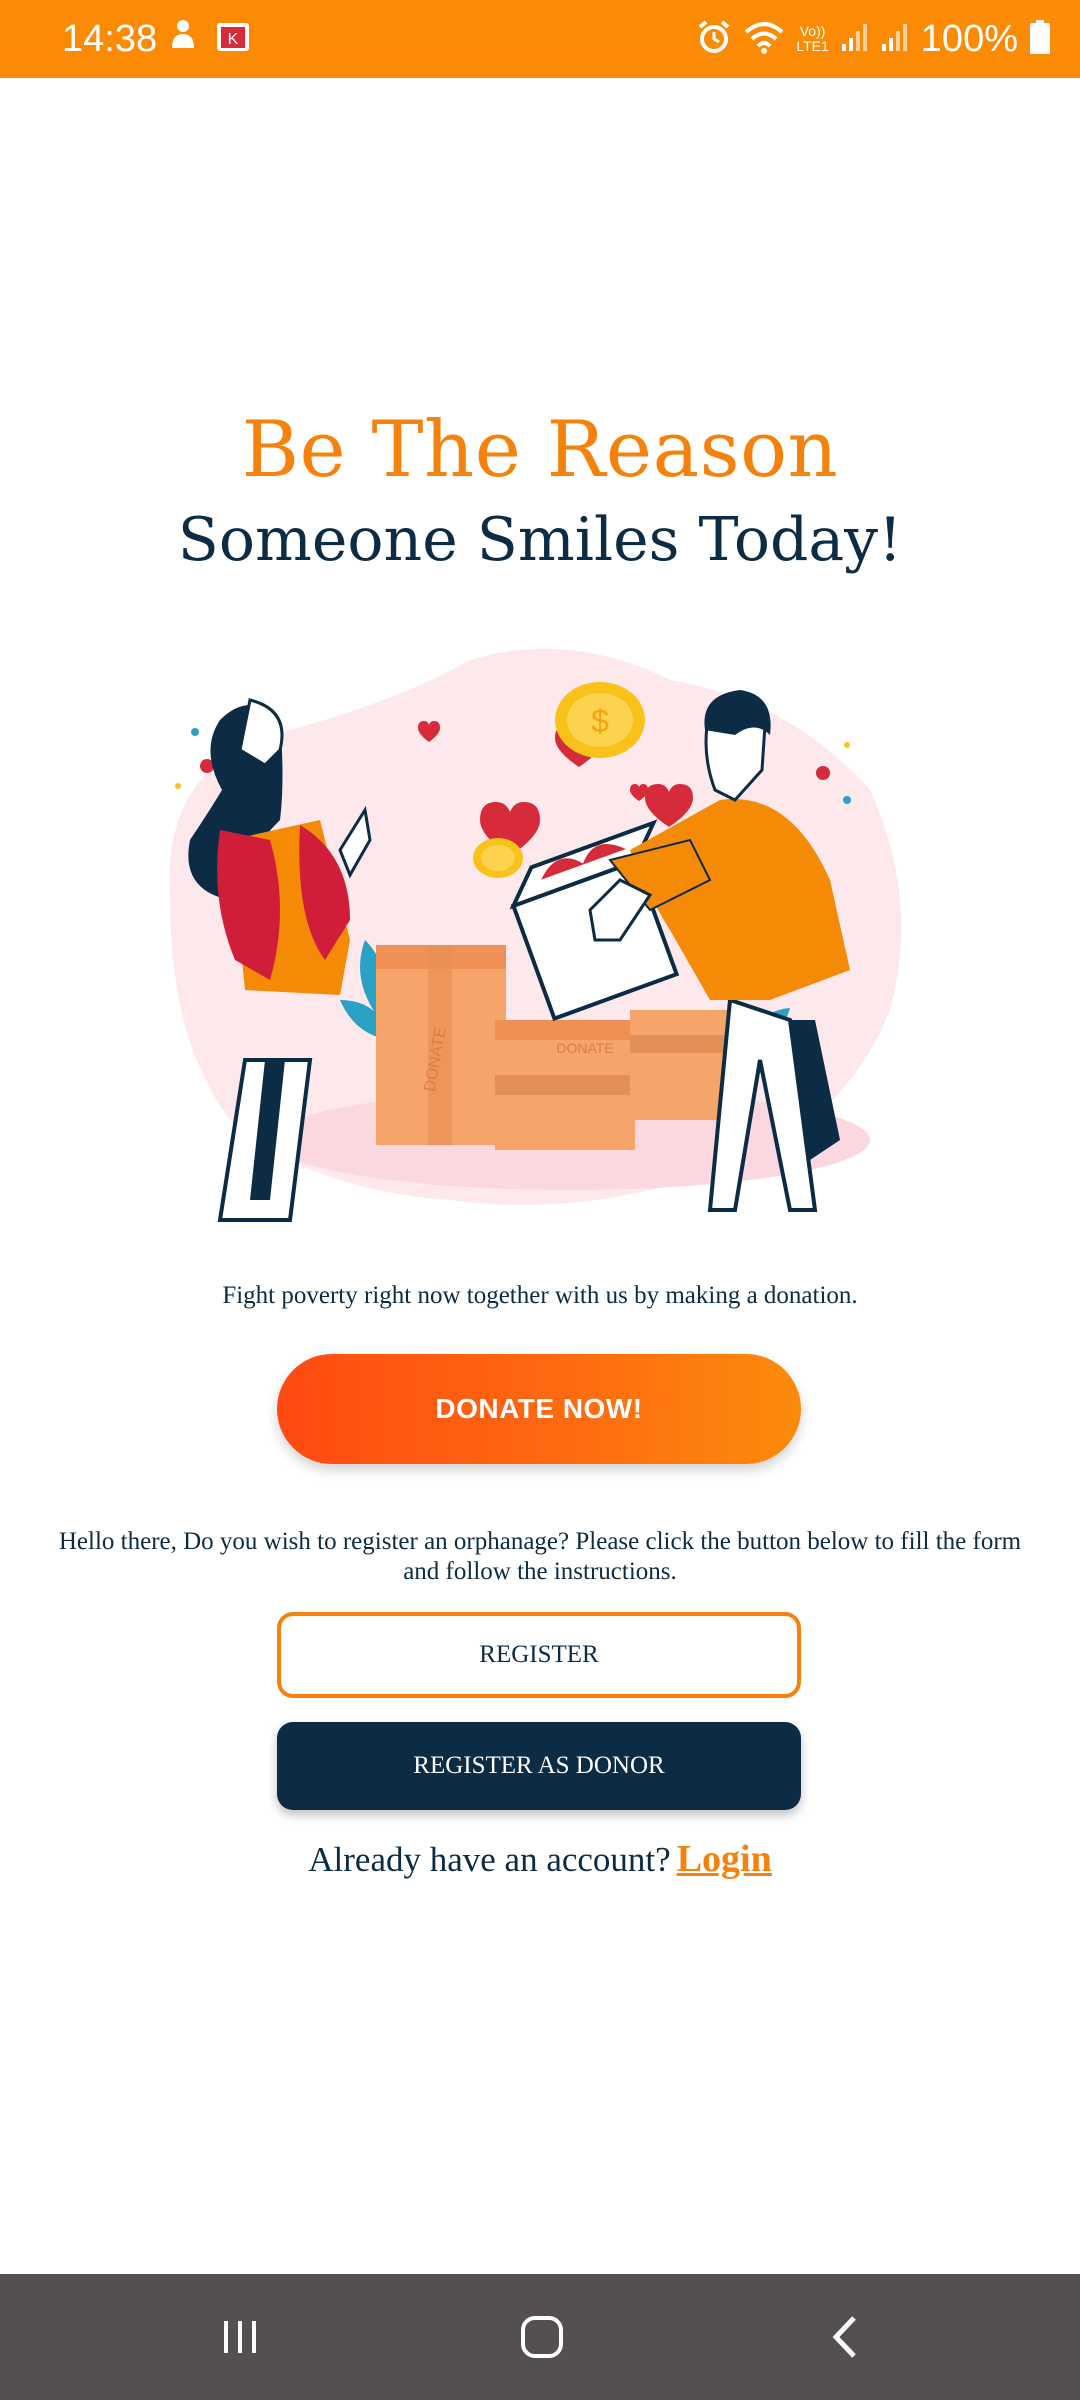  What do you see at coordinates (540, 450) in the screenshot?
I see `headline-primary: Be The Reason` at bounding box center [540, 450].